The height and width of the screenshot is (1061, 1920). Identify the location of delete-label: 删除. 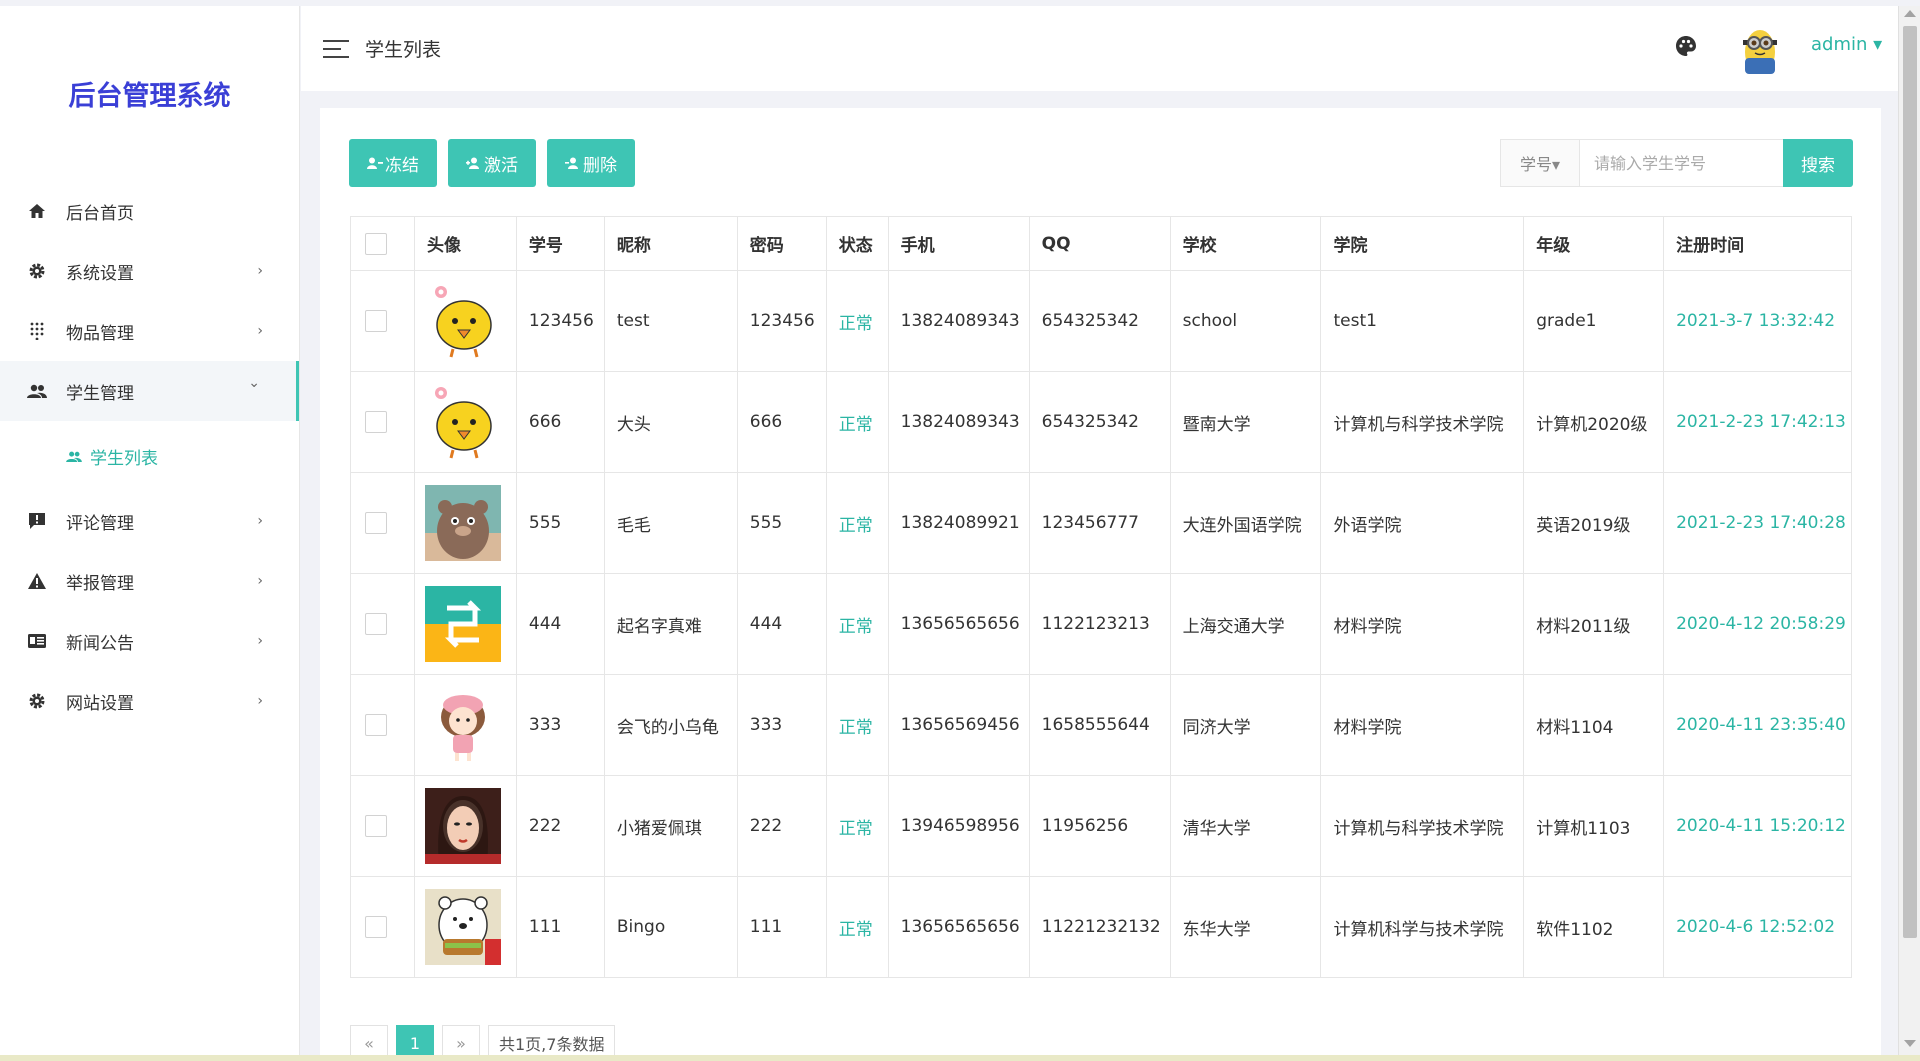
(600, 165).